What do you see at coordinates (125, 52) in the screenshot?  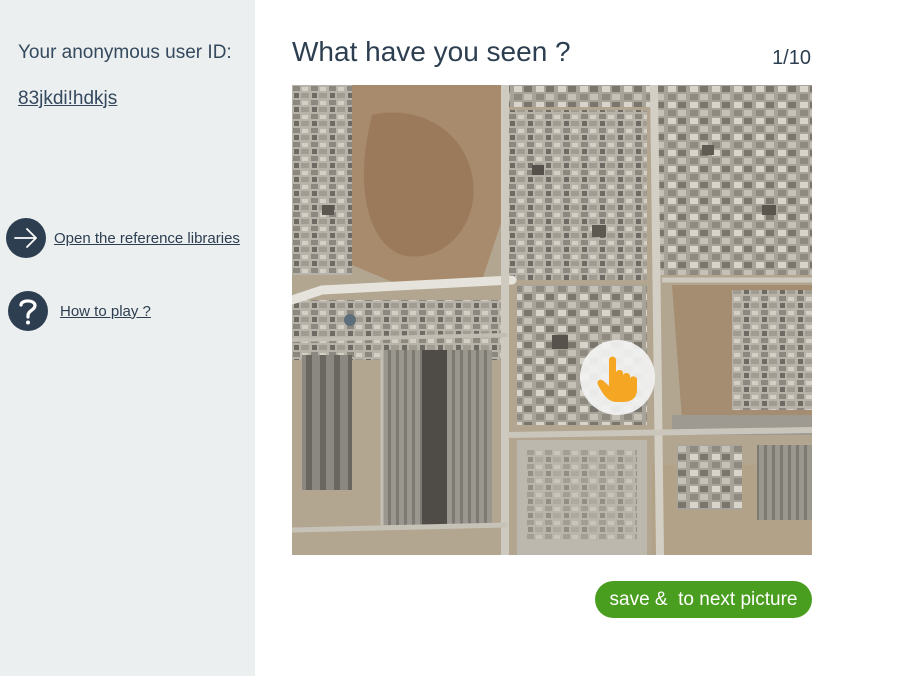 I see `user-id-label: Your anonymous user ID:` at bounding box center [125, 52].